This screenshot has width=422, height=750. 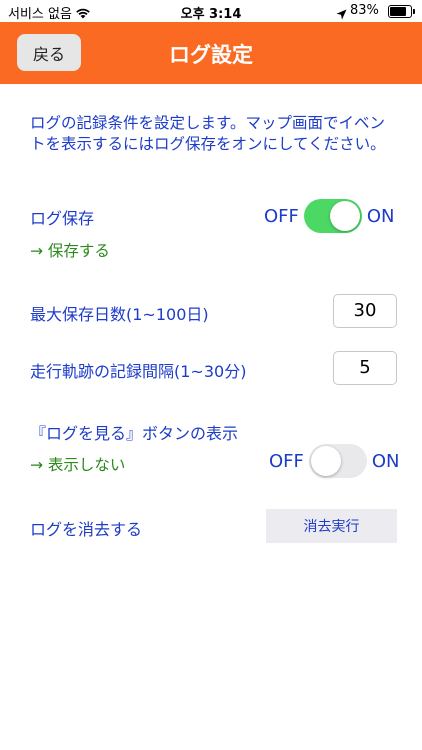 I want to click on max-days-label: 最大保存日数(1~100日), so click(x=119, y=314).